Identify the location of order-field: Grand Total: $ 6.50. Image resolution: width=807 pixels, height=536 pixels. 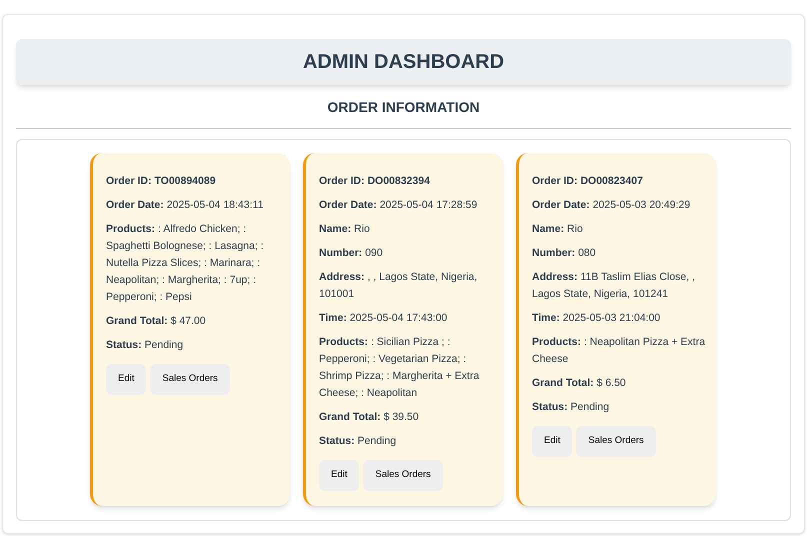
(619, 383).